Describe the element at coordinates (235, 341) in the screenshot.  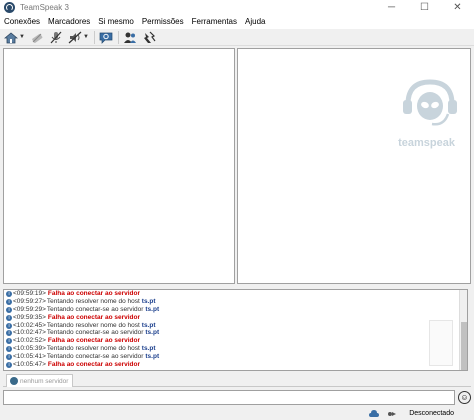
I see `log-line: i <10:02:52> Falha ao conectar ao servidor` at that location.